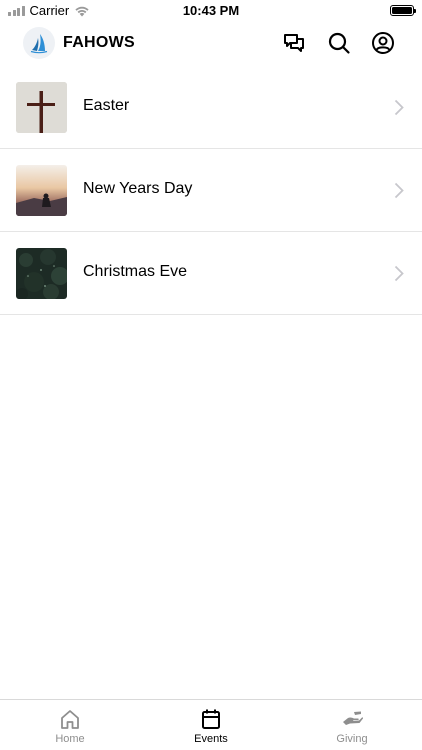  Describe the element at coordinates (352, 739) in the screenshot. I see `tab-label: Giving` at that location.